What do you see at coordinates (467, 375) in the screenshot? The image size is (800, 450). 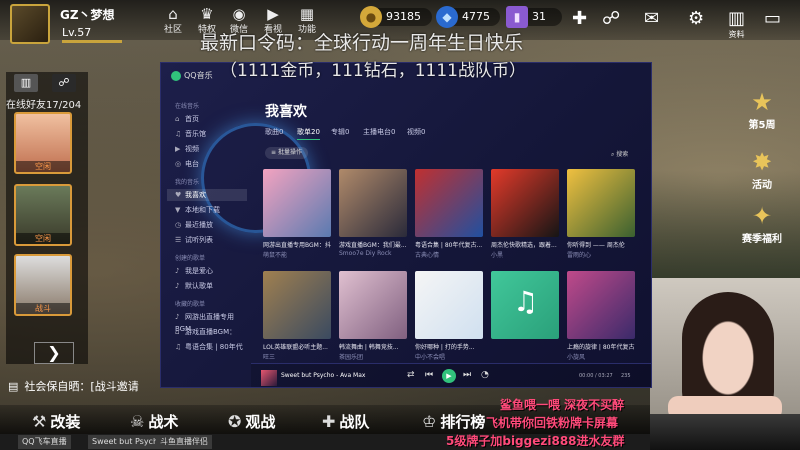 I see `next-icon: ⏭` at bounding box center [467, 375].